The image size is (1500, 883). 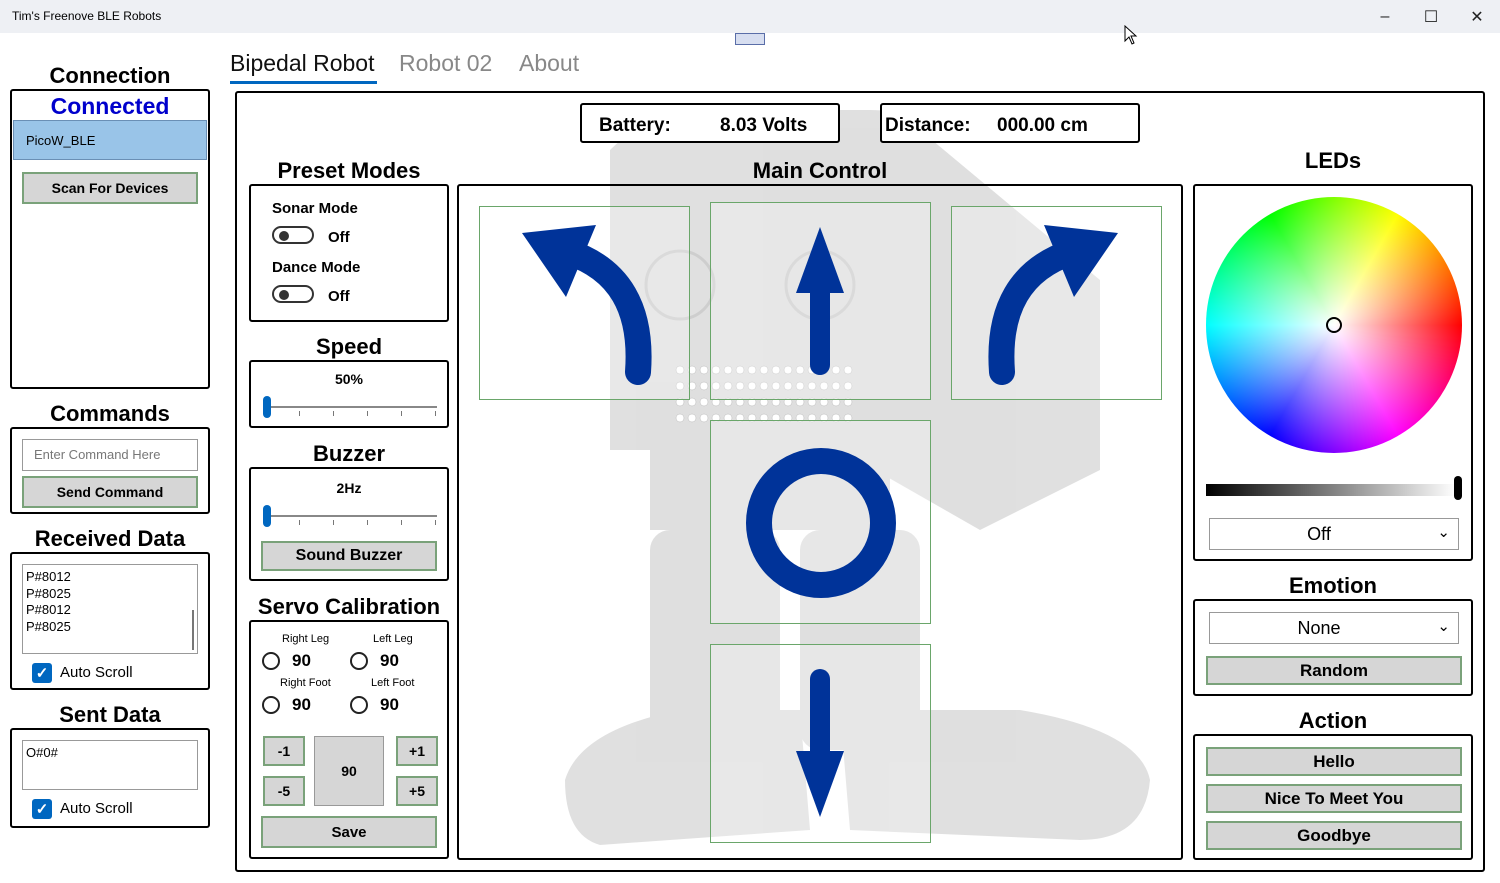 I want to click on scan-for-devices-button: Scan For Devices, so click(x=110, y=188).